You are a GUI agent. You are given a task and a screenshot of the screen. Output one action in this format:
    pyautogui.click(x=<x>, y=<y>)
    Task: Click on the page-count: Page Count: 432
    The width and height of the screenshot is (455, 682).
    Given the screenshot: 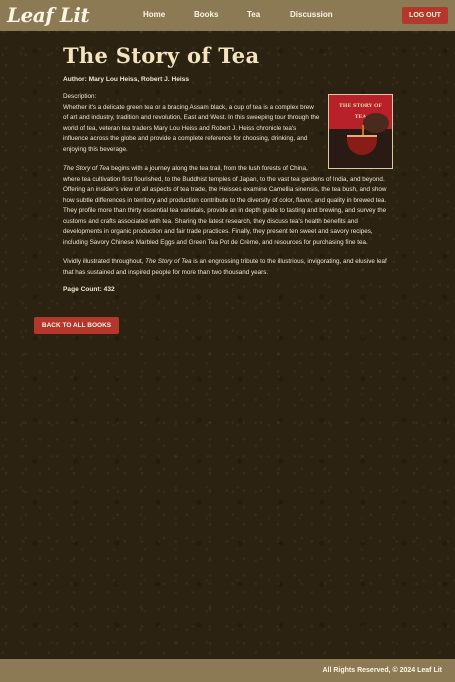 What is the action you would take?
    pyautogui.click(x=89, y=289)
    